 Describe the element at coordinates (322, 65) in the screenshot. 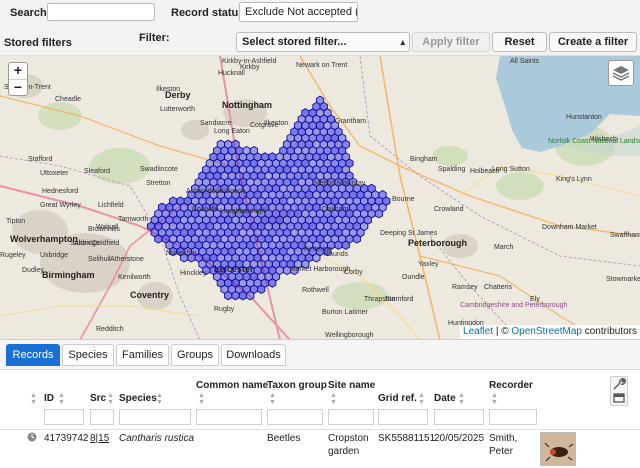

I see `map-place-label: Newark on Trent` at that location.